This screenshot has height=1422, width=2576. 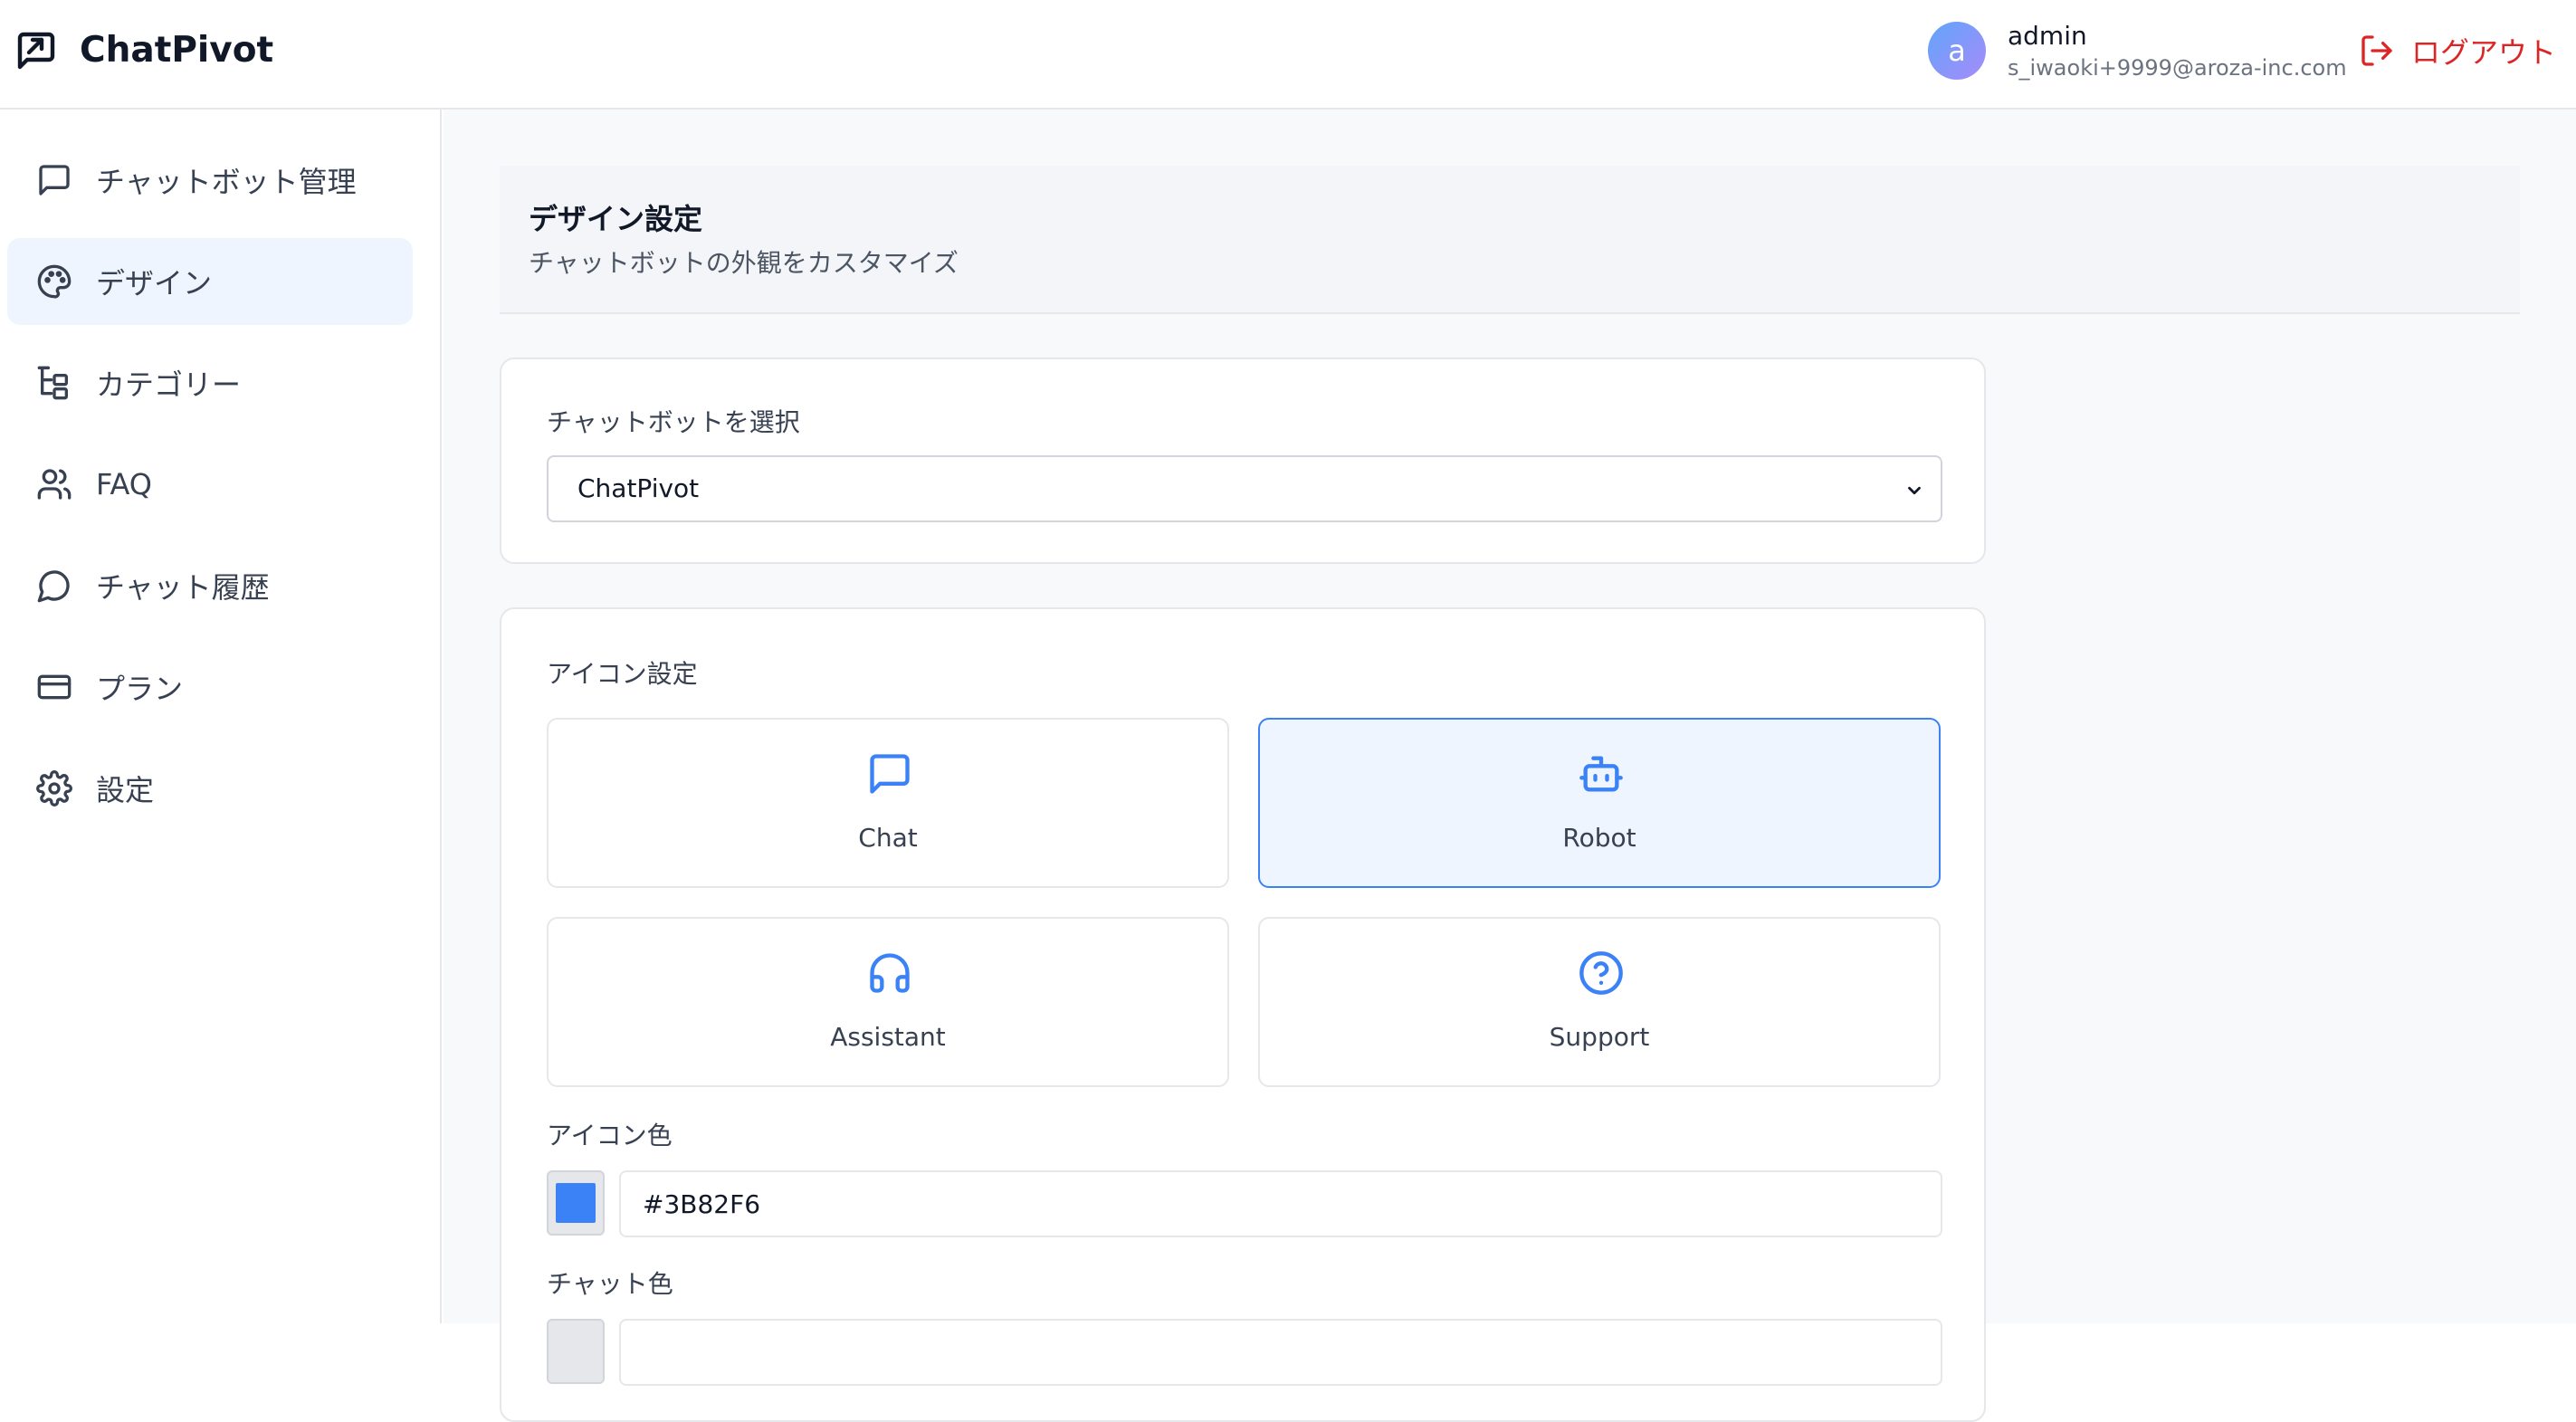 I want to click on icon-option-support: Support, so click(x=1599, y=1002).